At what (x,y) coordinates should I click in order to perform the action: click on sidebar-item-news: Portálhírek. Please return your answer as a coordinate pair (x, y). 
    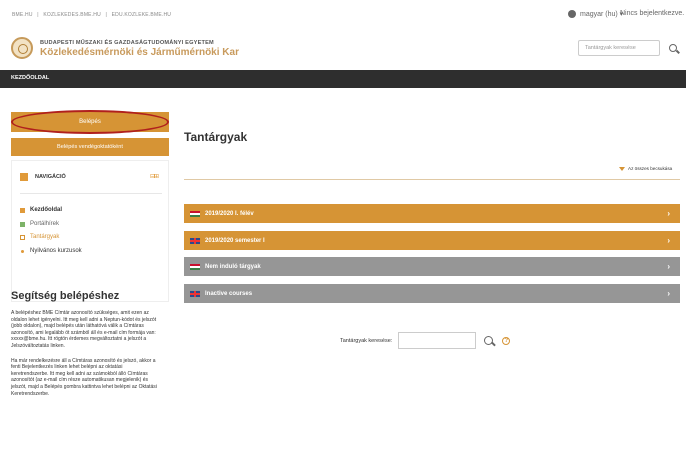
    Looking at the image, I should click on (39, 224).